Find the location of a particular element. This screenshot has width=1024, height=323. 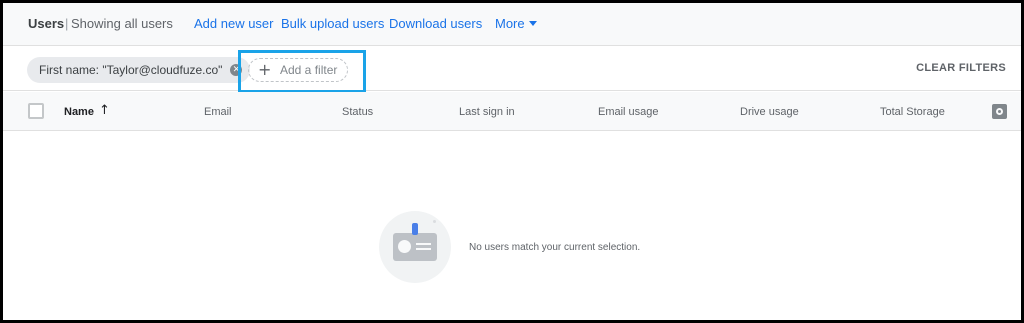

filter-chip-first-name: First name: "Taylor@cloudfuze.co" ✕ is located at coordinates (139, 70).